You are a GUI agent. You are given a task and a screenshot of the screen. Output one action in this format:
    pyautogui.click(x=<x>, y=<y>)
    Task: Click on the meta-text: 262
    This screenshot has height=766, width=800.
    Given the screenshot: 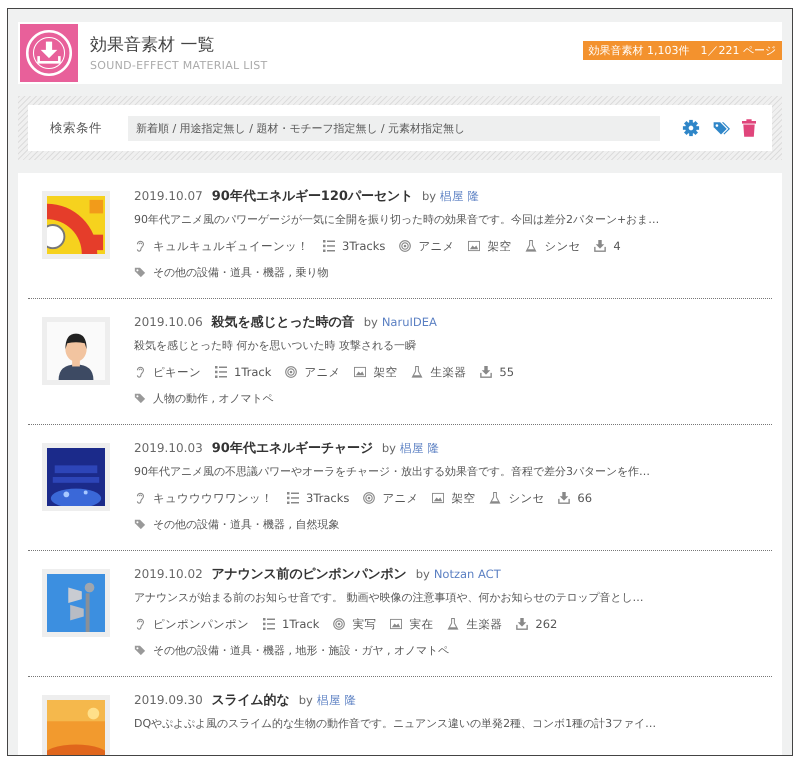 What is the action you would take?
    pyautogui.click(x=546, y=624)
    